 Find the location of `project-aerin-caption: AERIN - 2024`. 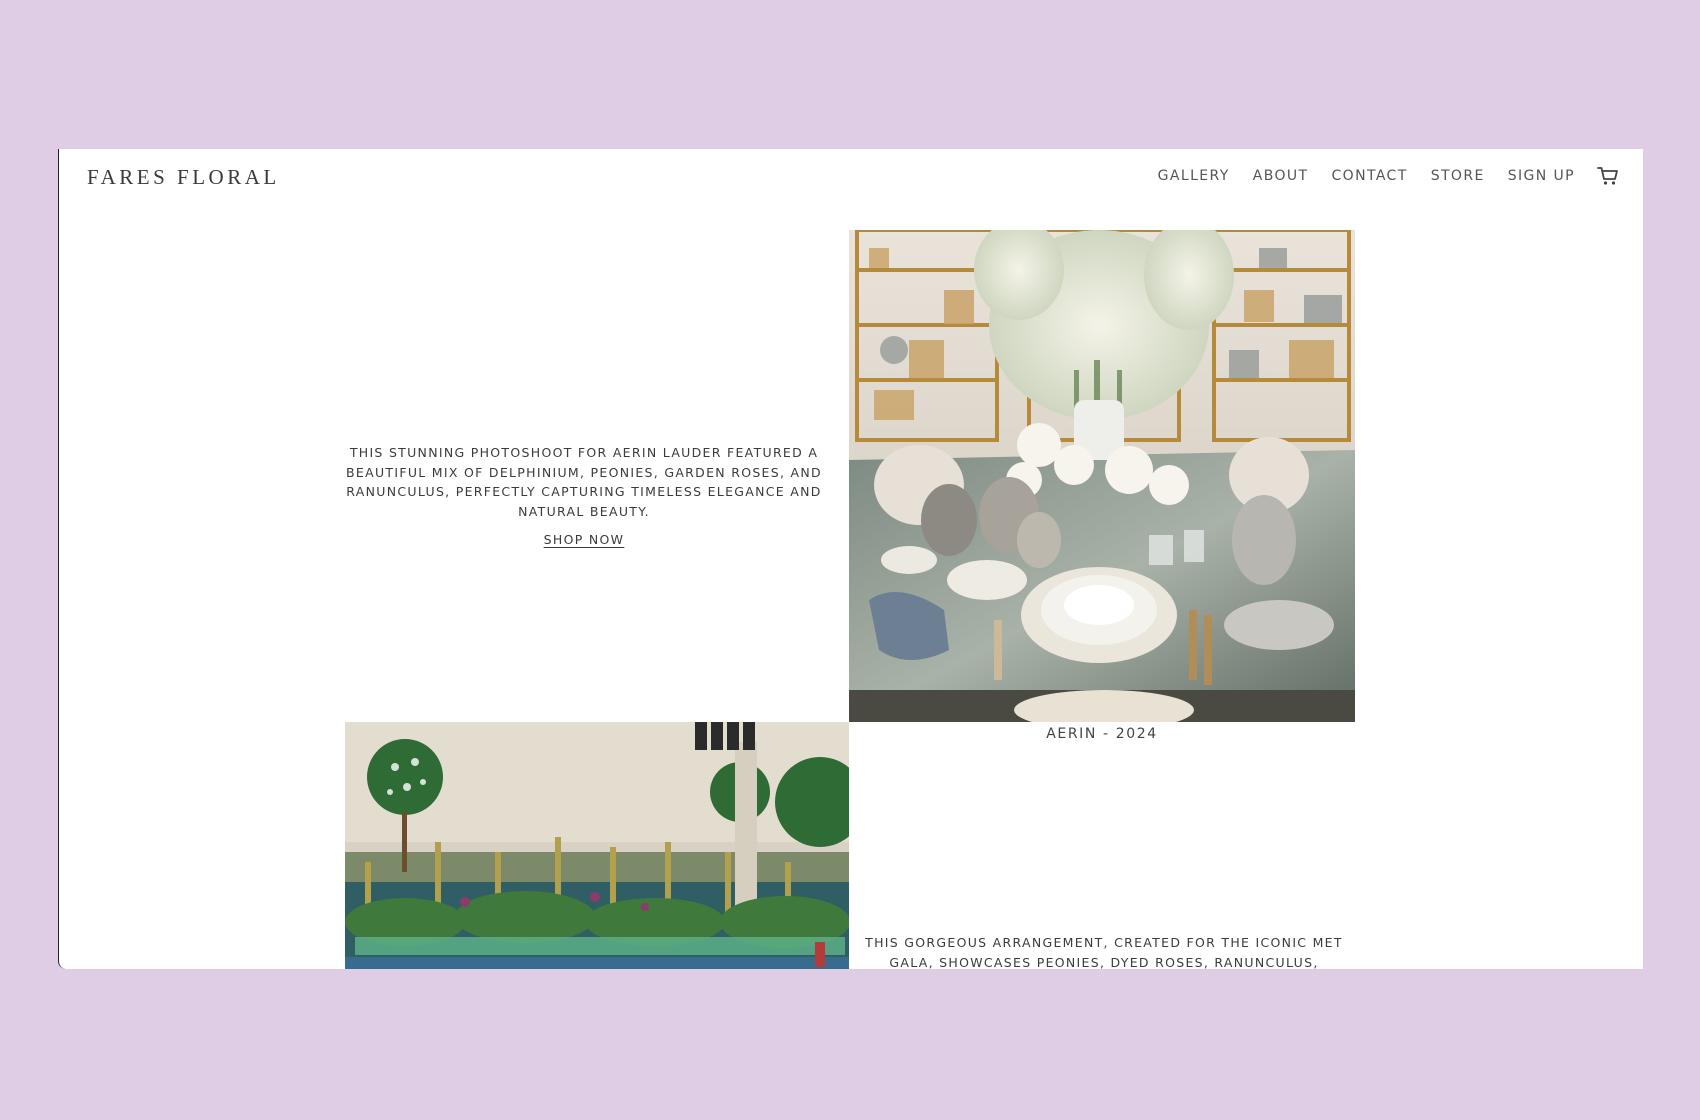

project-aerin-caption: AERIN - 2024 is located at coordinates (1102, 734).